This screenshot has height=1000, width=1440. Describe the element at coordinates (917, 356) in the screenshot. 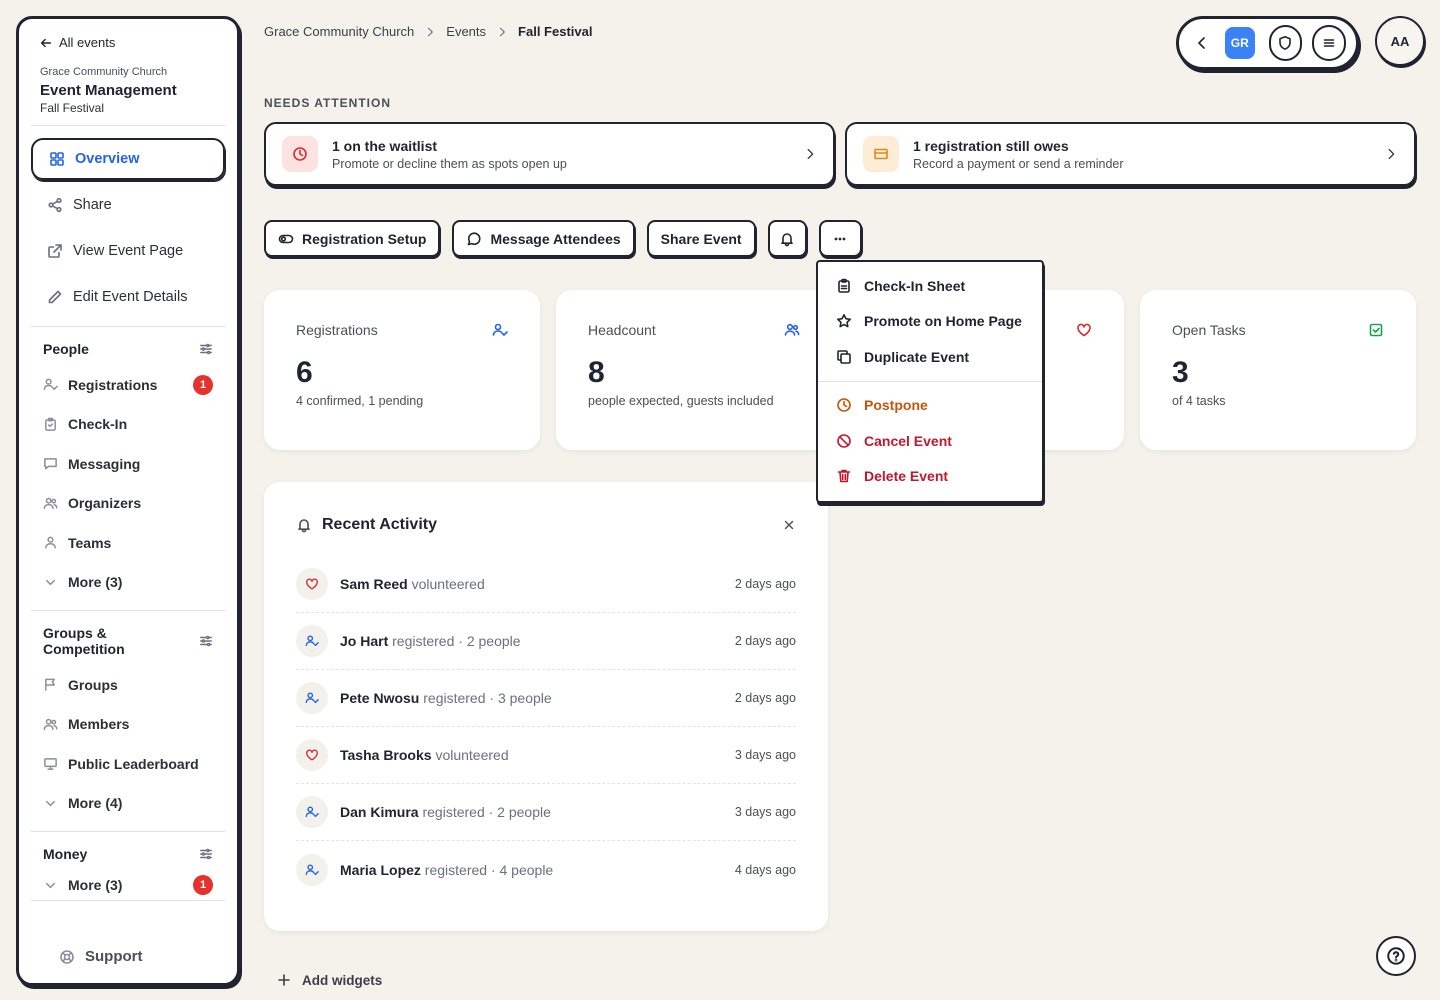

I see `menu-item-label: Duplicate Event` at that location.